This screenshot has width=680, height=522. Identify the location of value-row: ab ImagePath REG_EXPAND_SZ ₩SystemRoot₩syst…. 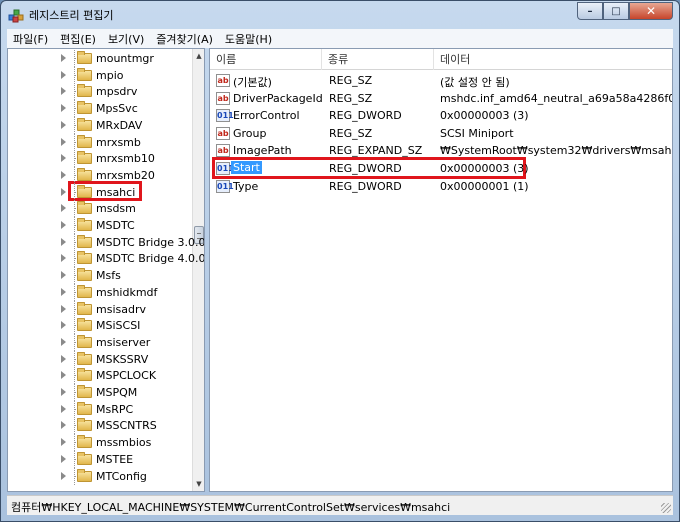
(441, 150).